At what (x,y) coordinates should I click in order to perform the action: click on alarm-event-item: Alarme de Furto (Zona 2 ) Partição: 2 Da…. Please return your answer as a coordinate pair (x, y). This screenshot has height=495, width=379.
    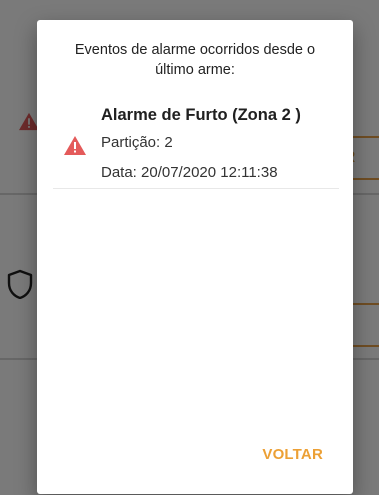
    Looking at the image, I should click on (196, 144).